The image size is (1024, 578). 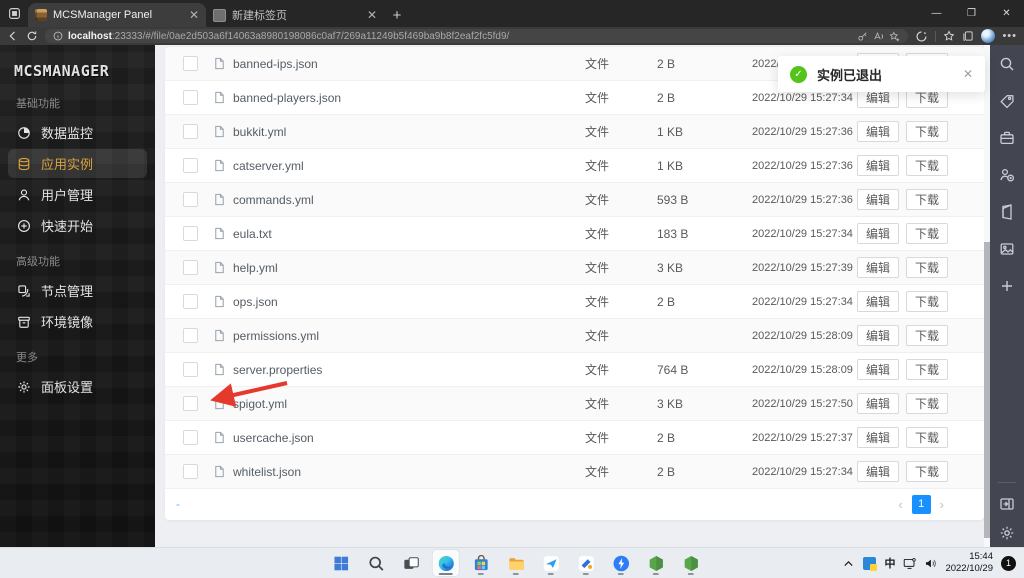 What do you see at coordinates (889, 563) in the screenshot?
I see `ime-language-indicator: 中` at bounding box center [889, 563].